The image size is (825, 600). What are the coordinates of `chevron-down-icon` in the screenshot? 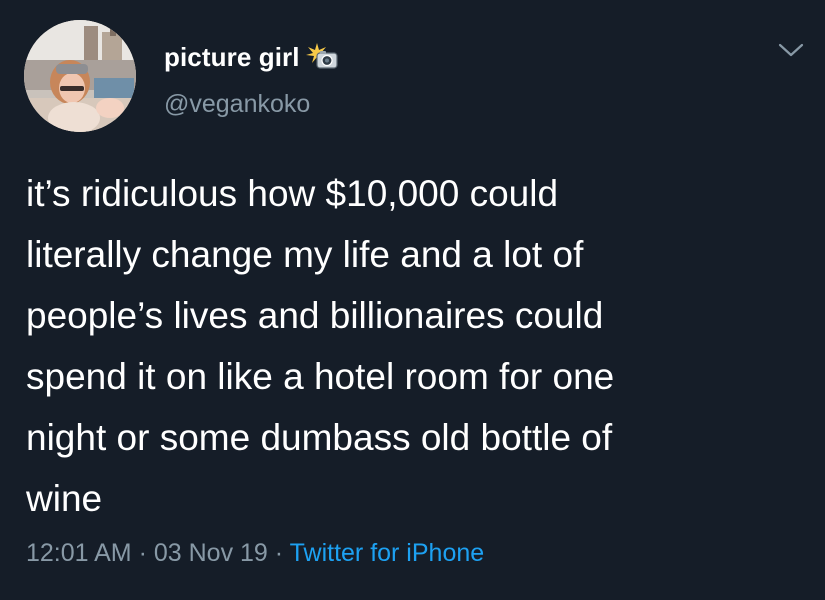 It's located at (791, 50).